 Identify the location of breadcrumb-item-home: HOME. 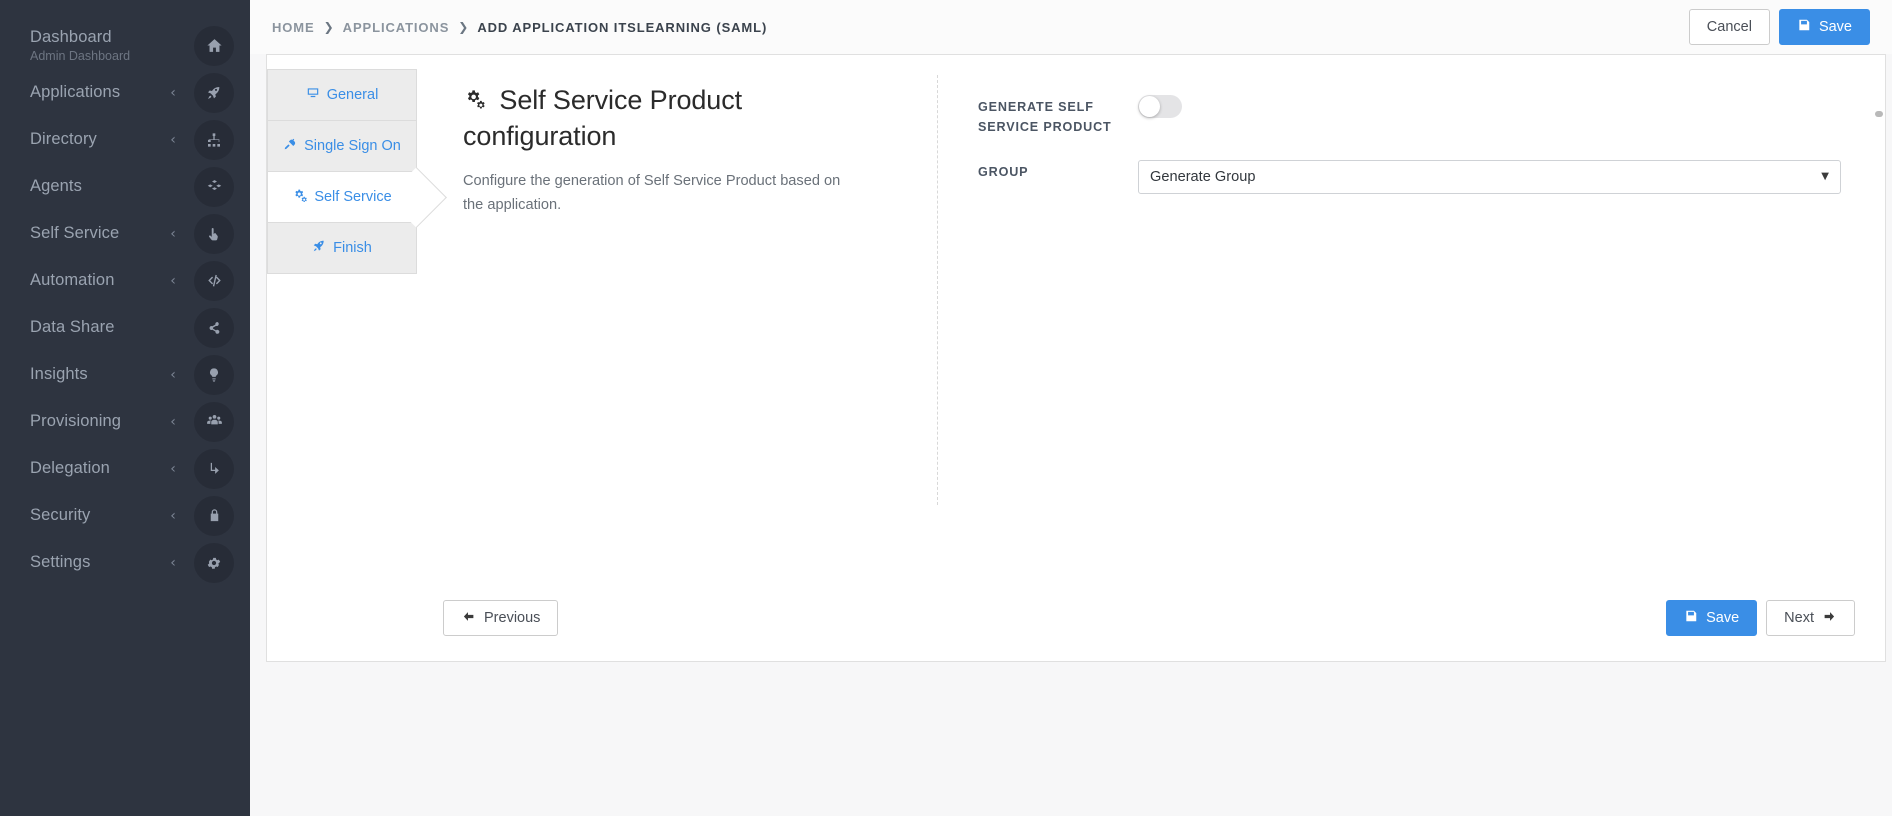
(293, 27).